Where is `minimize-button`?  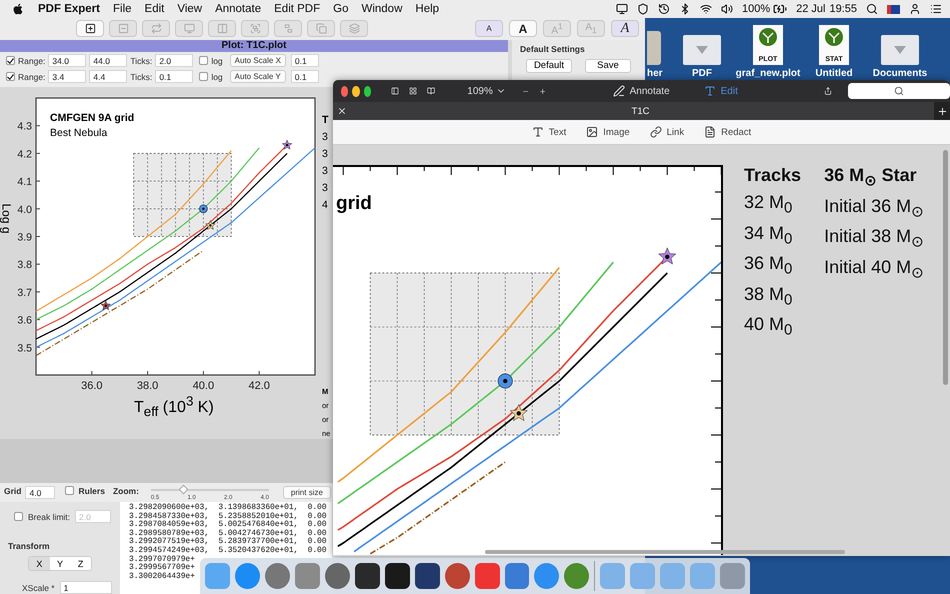
minimize-button is located at coordinates (356, 91).